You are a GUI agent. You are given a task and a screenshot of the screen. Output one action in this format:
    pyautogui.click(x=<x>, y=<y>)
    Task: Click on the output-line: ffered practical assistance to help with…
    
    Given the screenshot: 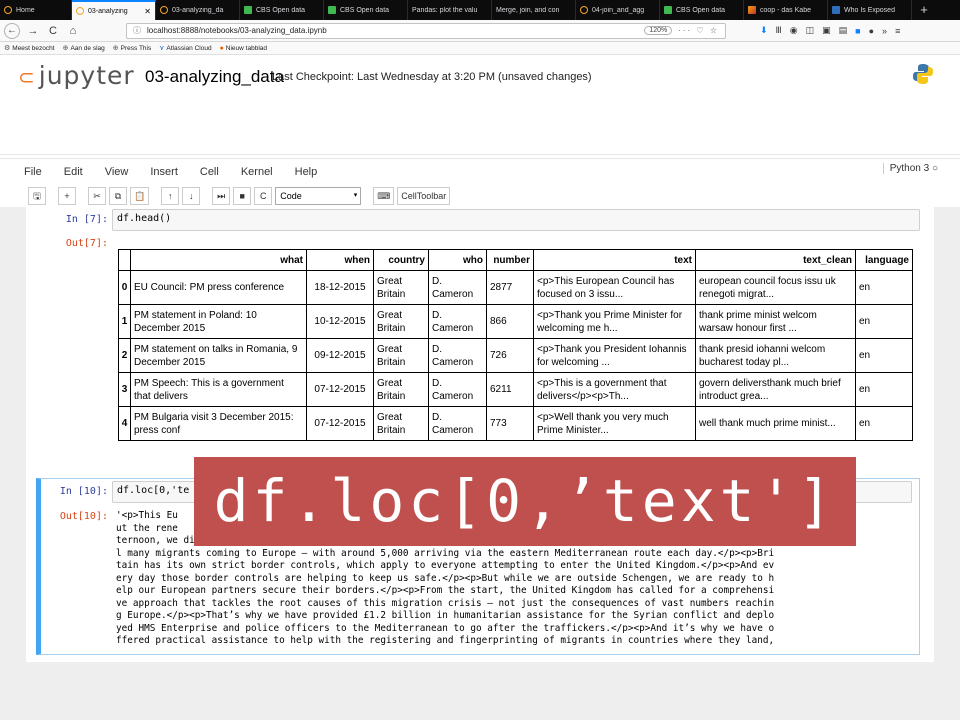 What is the action you would take?
    pyautogui.click(x=445, y=640)
    